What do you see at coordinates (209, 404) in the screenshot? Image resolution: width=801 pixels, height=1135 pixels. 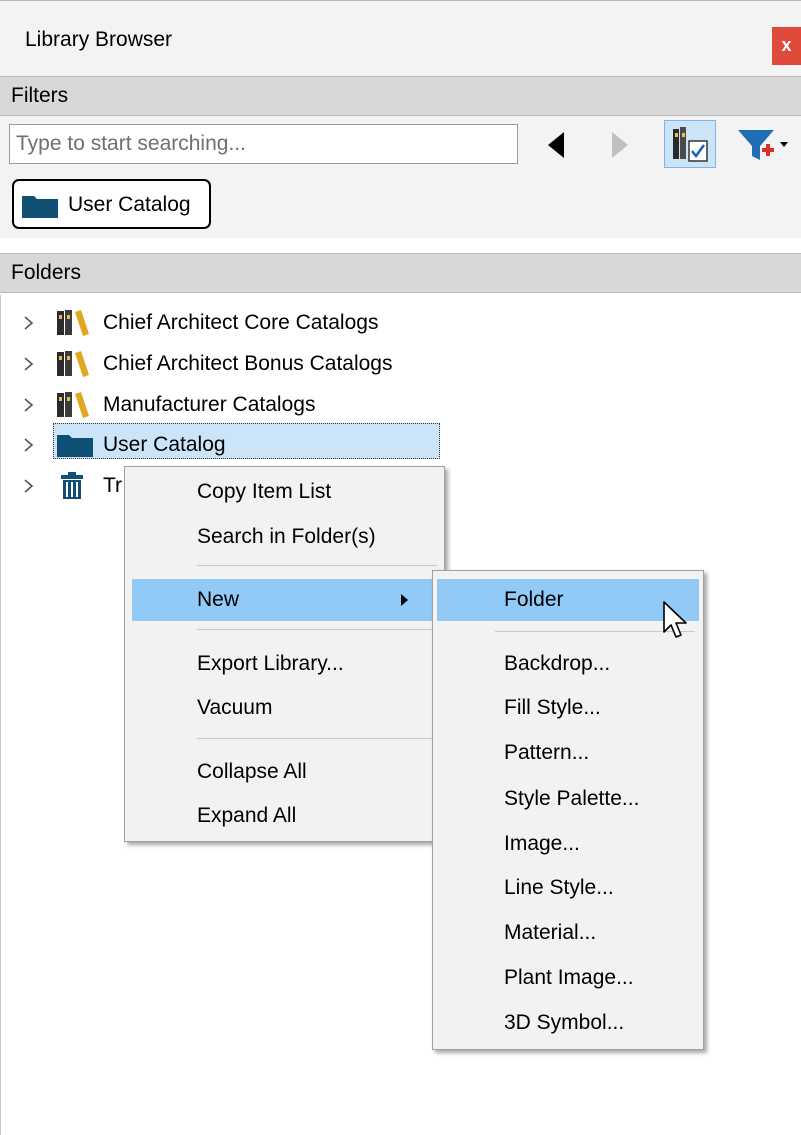 I see `tree-item-label: Manufacturer Catalogs` at bounding box center [209, 404].